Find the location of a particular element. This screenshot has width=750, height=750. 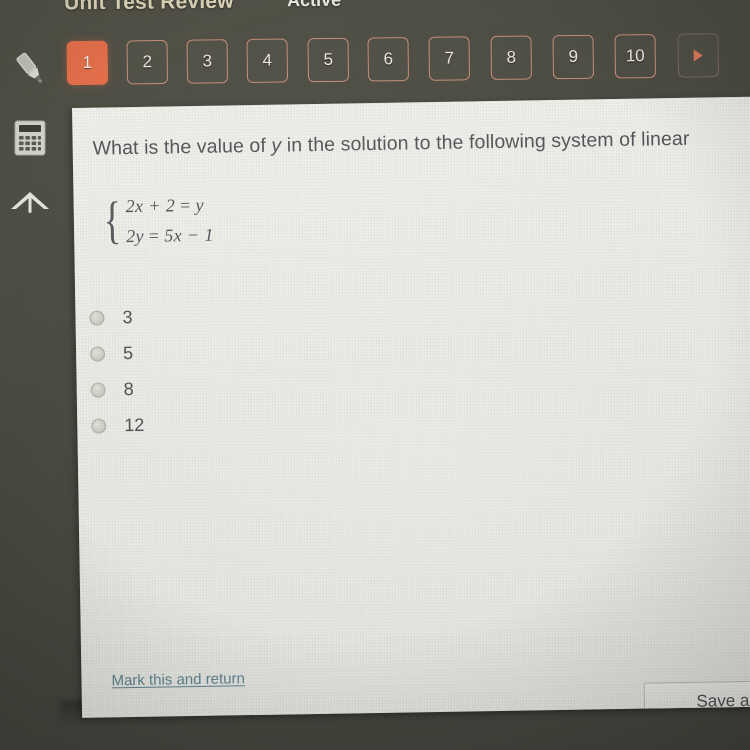

tab-label: 7 is located at coordinates (449, 58).